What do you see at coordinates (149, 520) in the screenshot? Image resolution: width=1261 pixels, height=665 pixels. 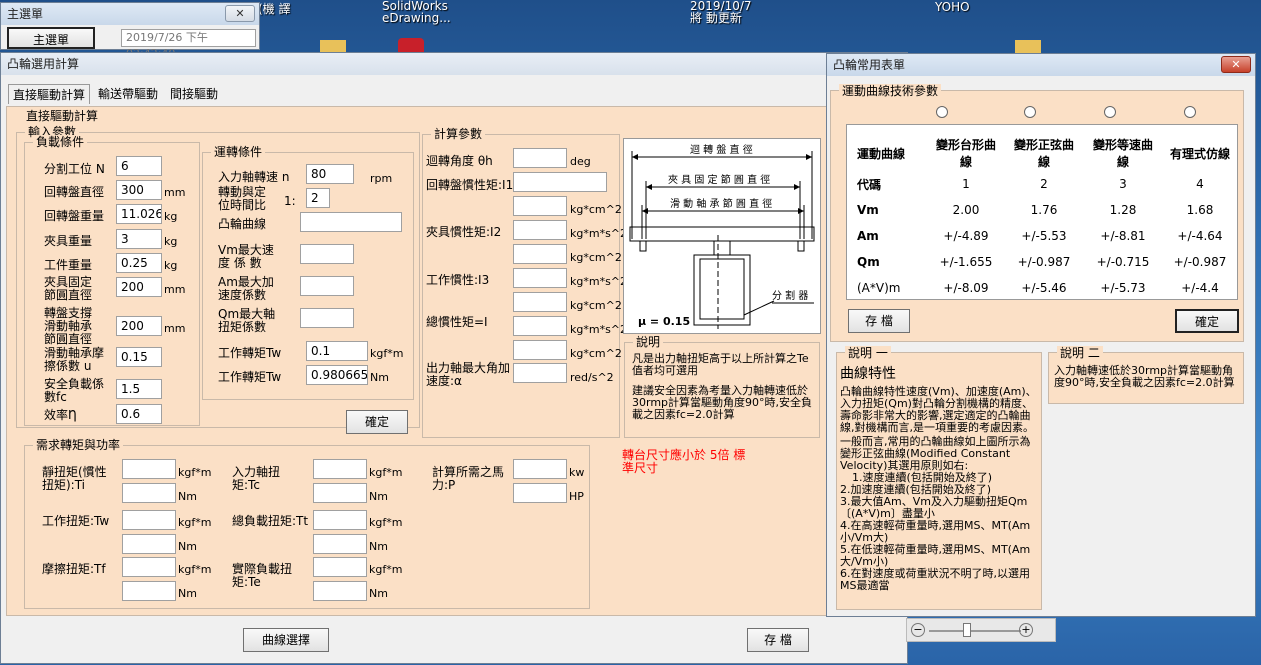 I see `work-torque-kgfm-output` at bounding box center [149, 520].